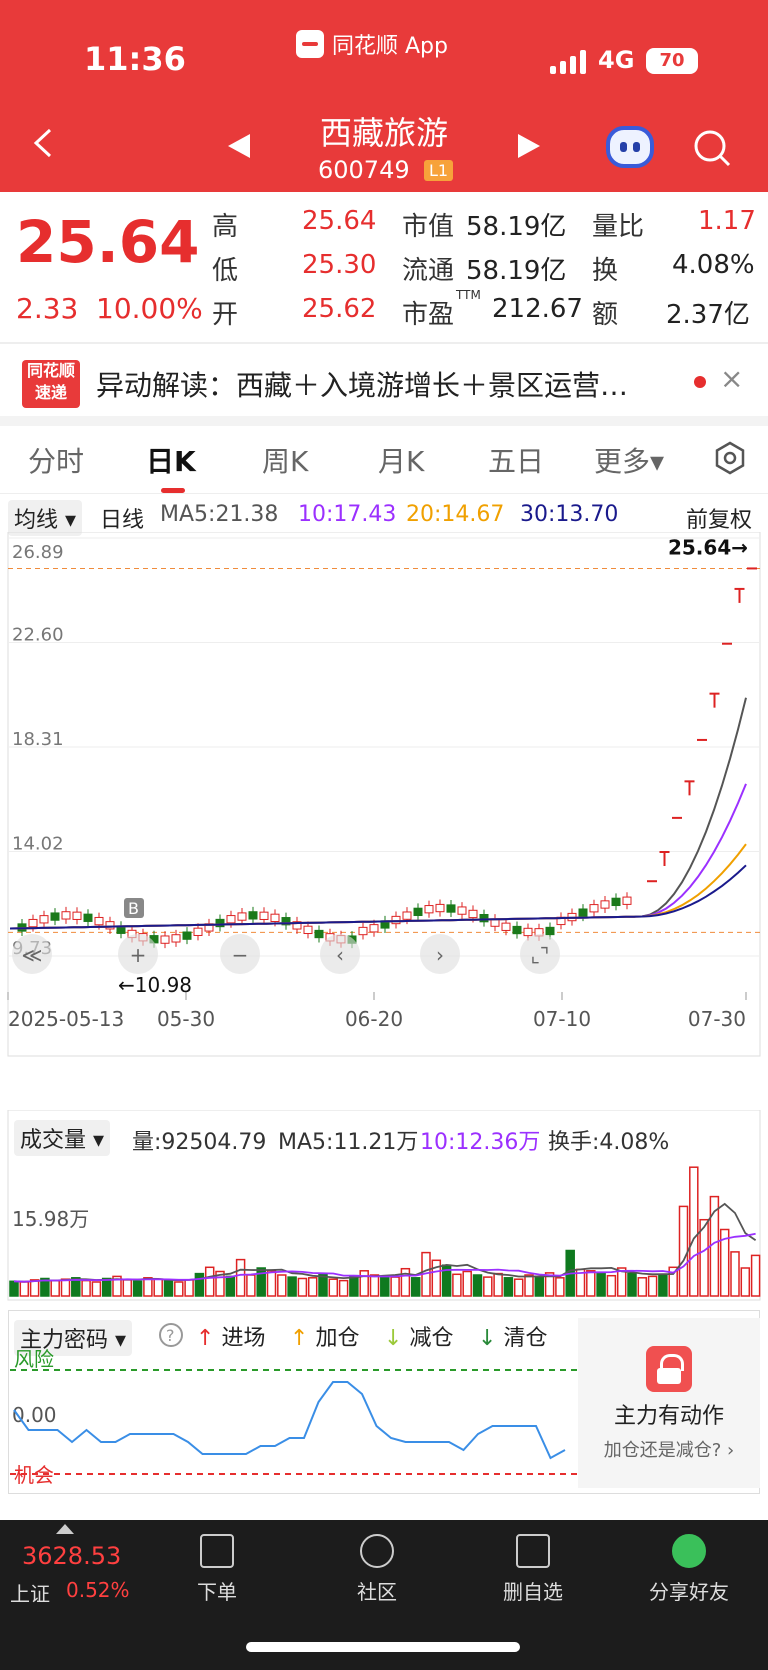 This screenshot has width=768, height=1670. Describe the element at coordinates (32, 955) in the screenshot. I see `chart-control-icon: ≪` at that location.